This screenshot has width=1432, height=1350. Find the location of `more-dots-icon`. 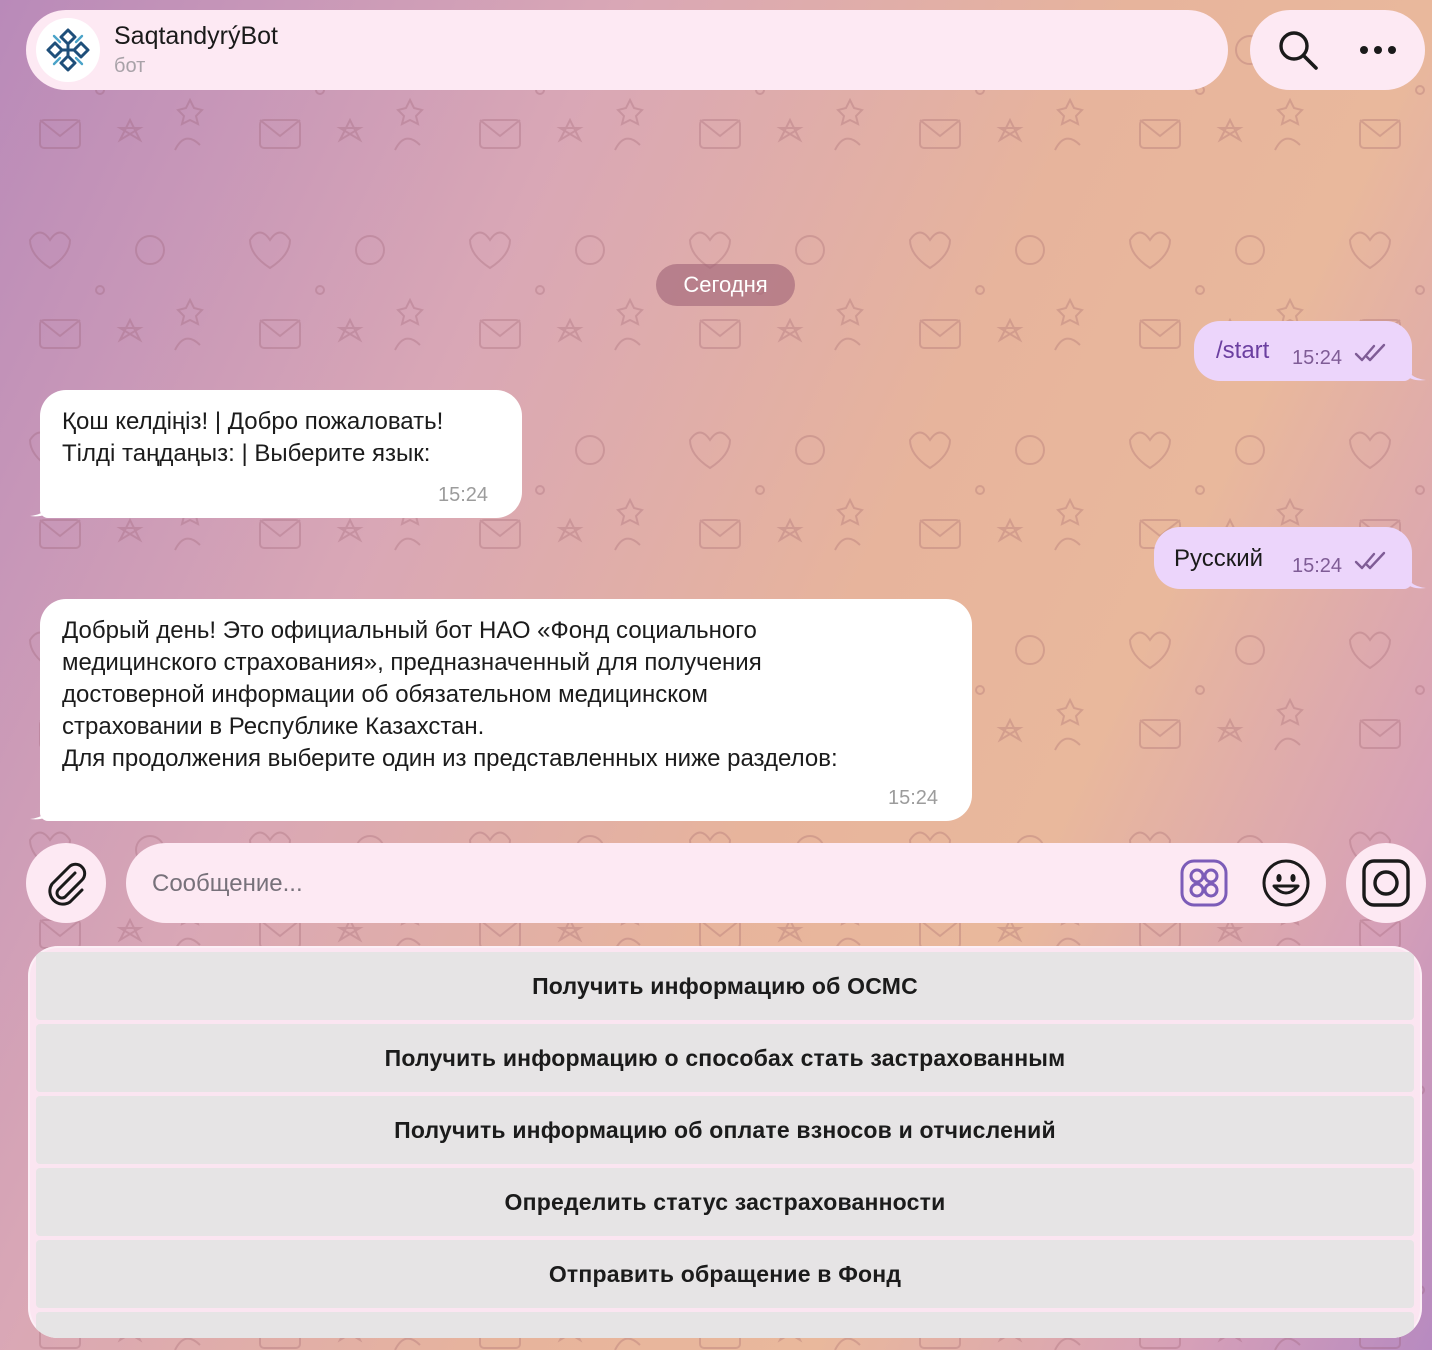

more-dots-icon is located at coordinates (1378, 50).